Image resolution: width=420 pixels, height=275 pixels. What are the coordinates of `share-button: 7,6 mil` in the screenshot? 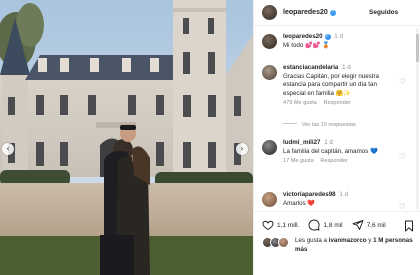 It's located at (369, 225).